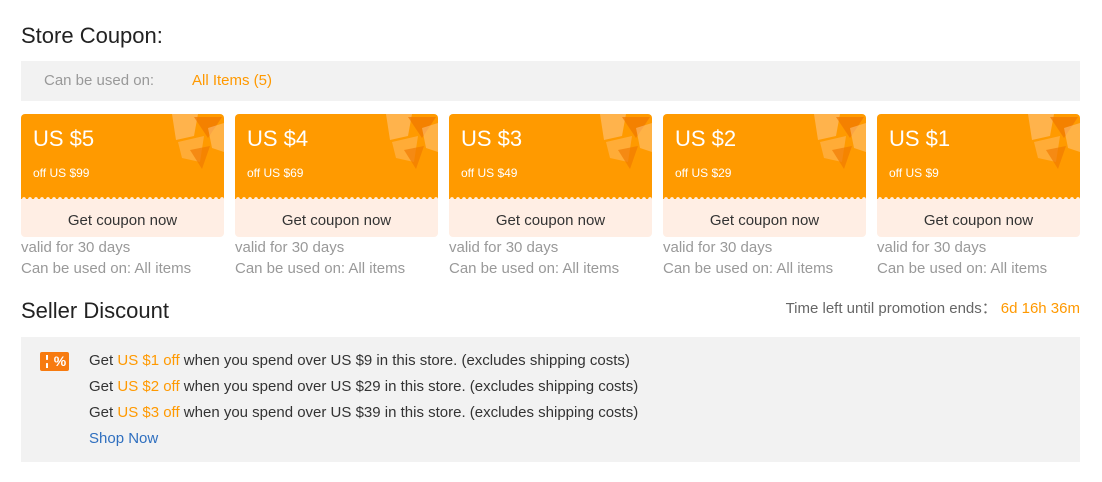  What do you see at coordinates (148, 360) in the screenshot?
I see `offer-amount: US $1 off` at bounding box center [148, 360].